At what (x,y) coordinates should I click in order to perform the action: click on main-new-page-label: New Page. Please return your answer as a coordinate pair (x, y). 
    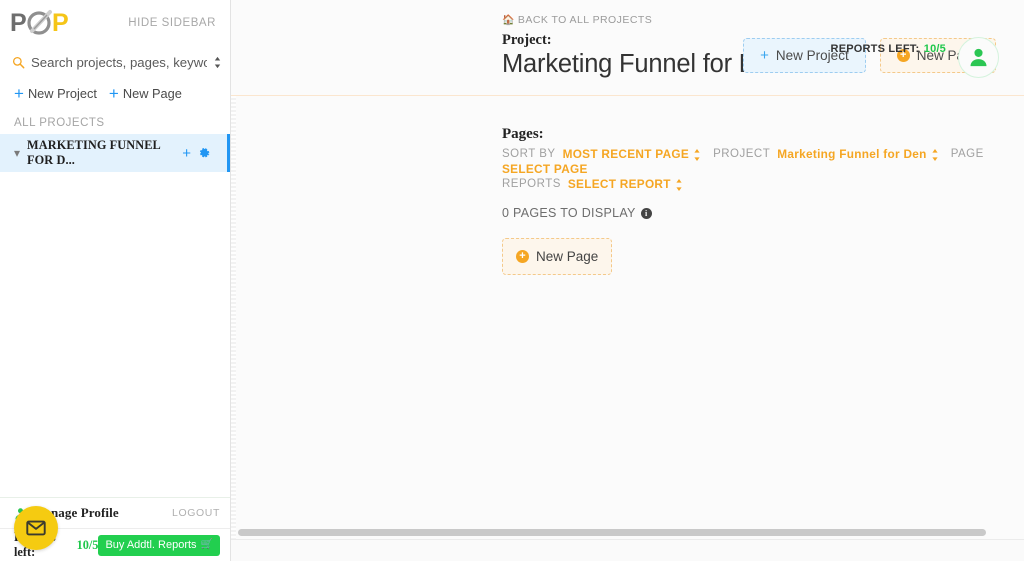
    Looking at the image, I should click on (567, 256).